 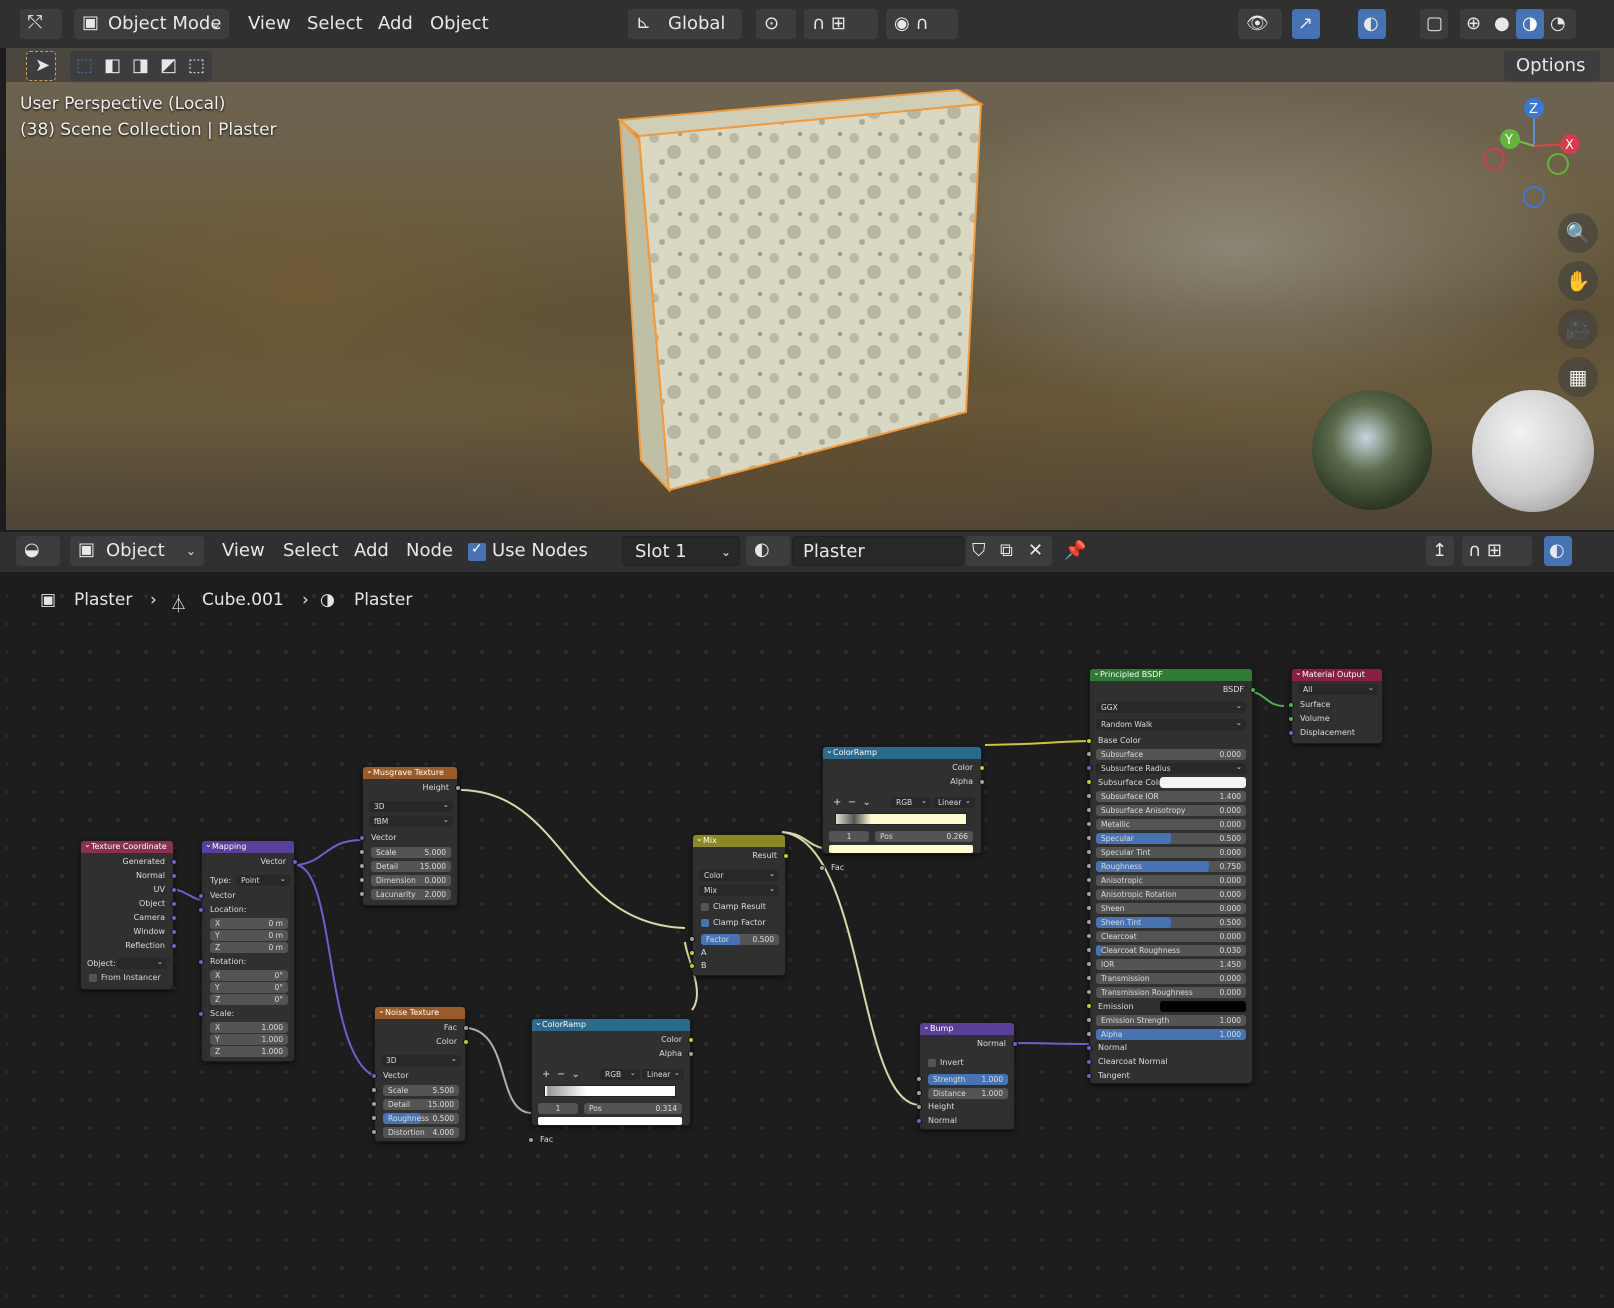 What do you see at coordinates (151, 24) in the screenshot?
I see `mode-dropdown: ▣ Object Mode ⌄` at bounding box center [151, 24].